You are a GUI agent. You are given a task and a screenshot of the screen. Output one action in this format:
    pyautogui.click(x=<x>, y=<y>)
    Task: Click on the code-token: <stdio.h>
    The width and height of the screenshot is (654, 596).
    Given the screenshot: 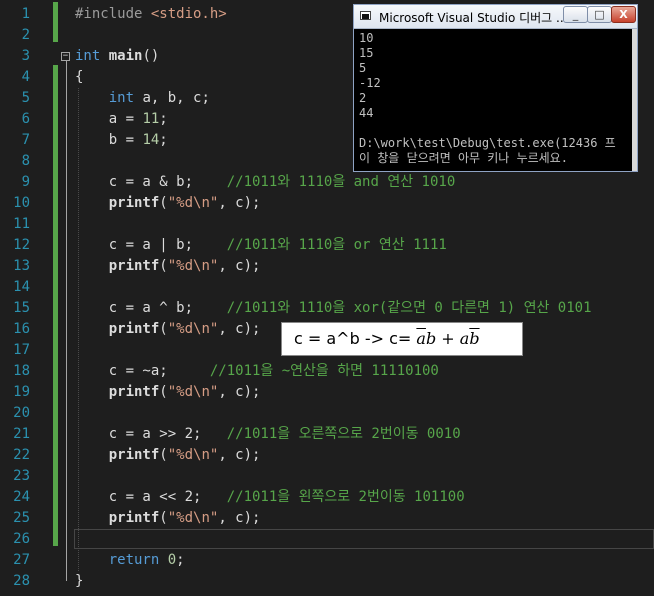 What is the action you would take?
    pyautogui.click(x=188, y=14)
    